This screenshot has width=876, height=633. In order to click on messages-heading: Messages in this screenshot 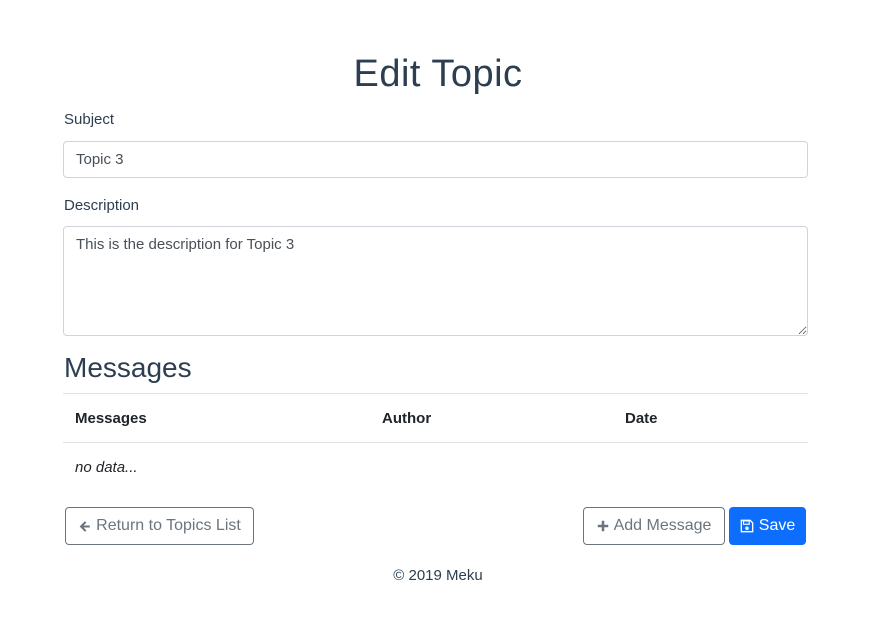, I will do `click(128, 367)`.